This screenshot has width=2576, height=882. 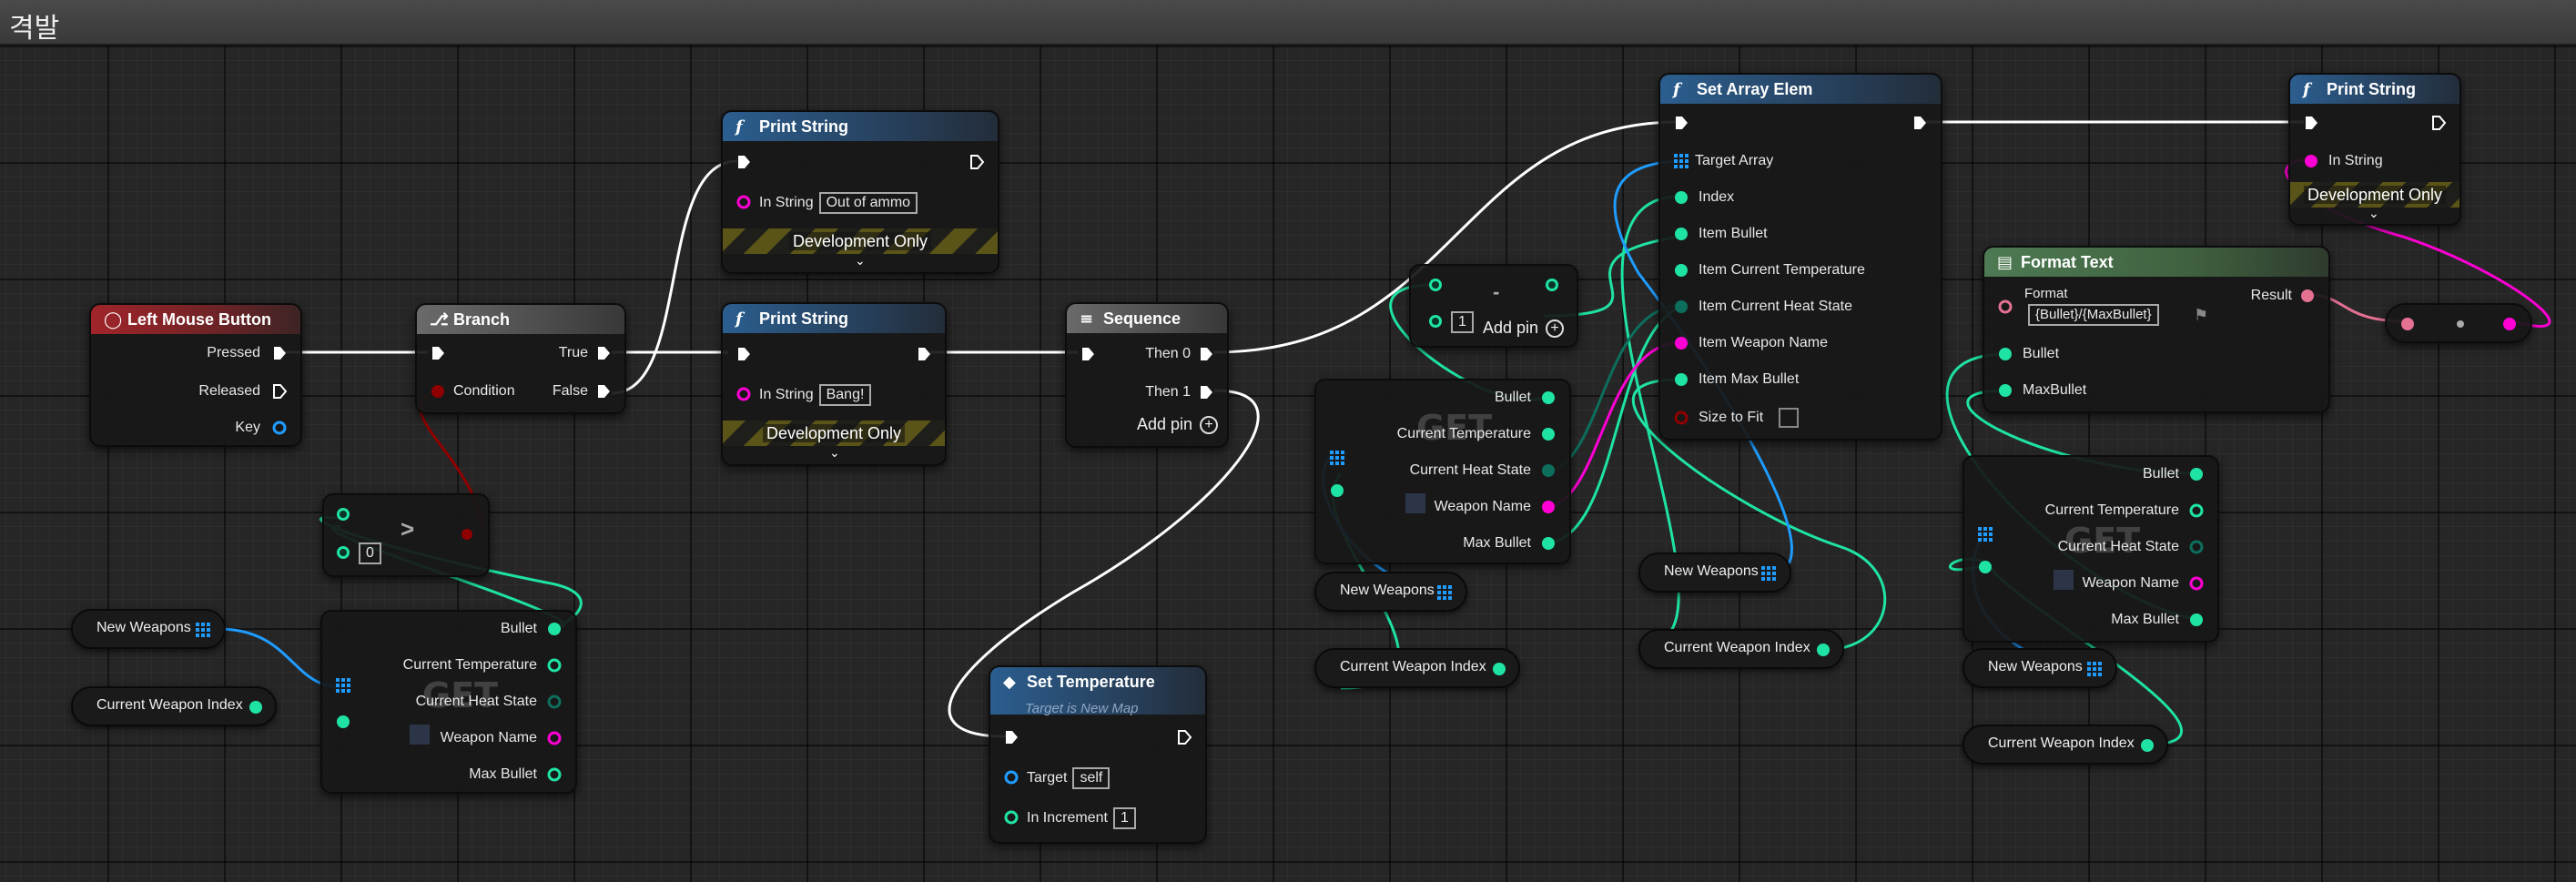 What do you see at coordinates (1011, 777) in the screenshot?
I see `object-in-pin` at bounding box center [1011, 777].